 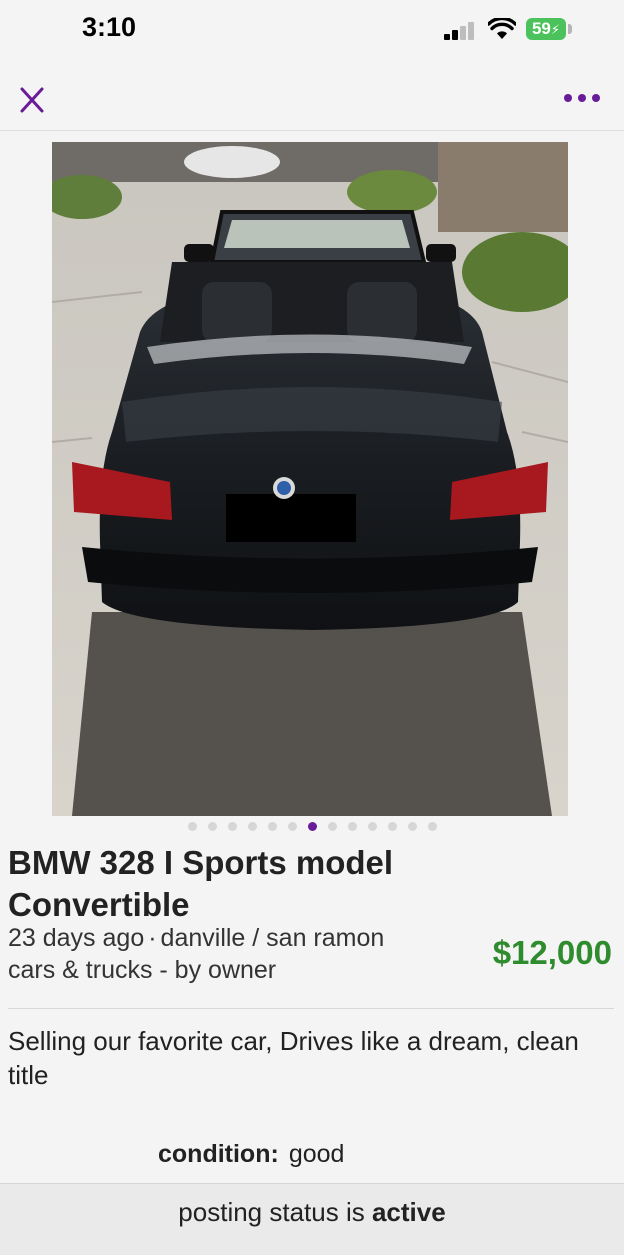 I want to click on gallery-dot-active, so click(x=312, y=826).